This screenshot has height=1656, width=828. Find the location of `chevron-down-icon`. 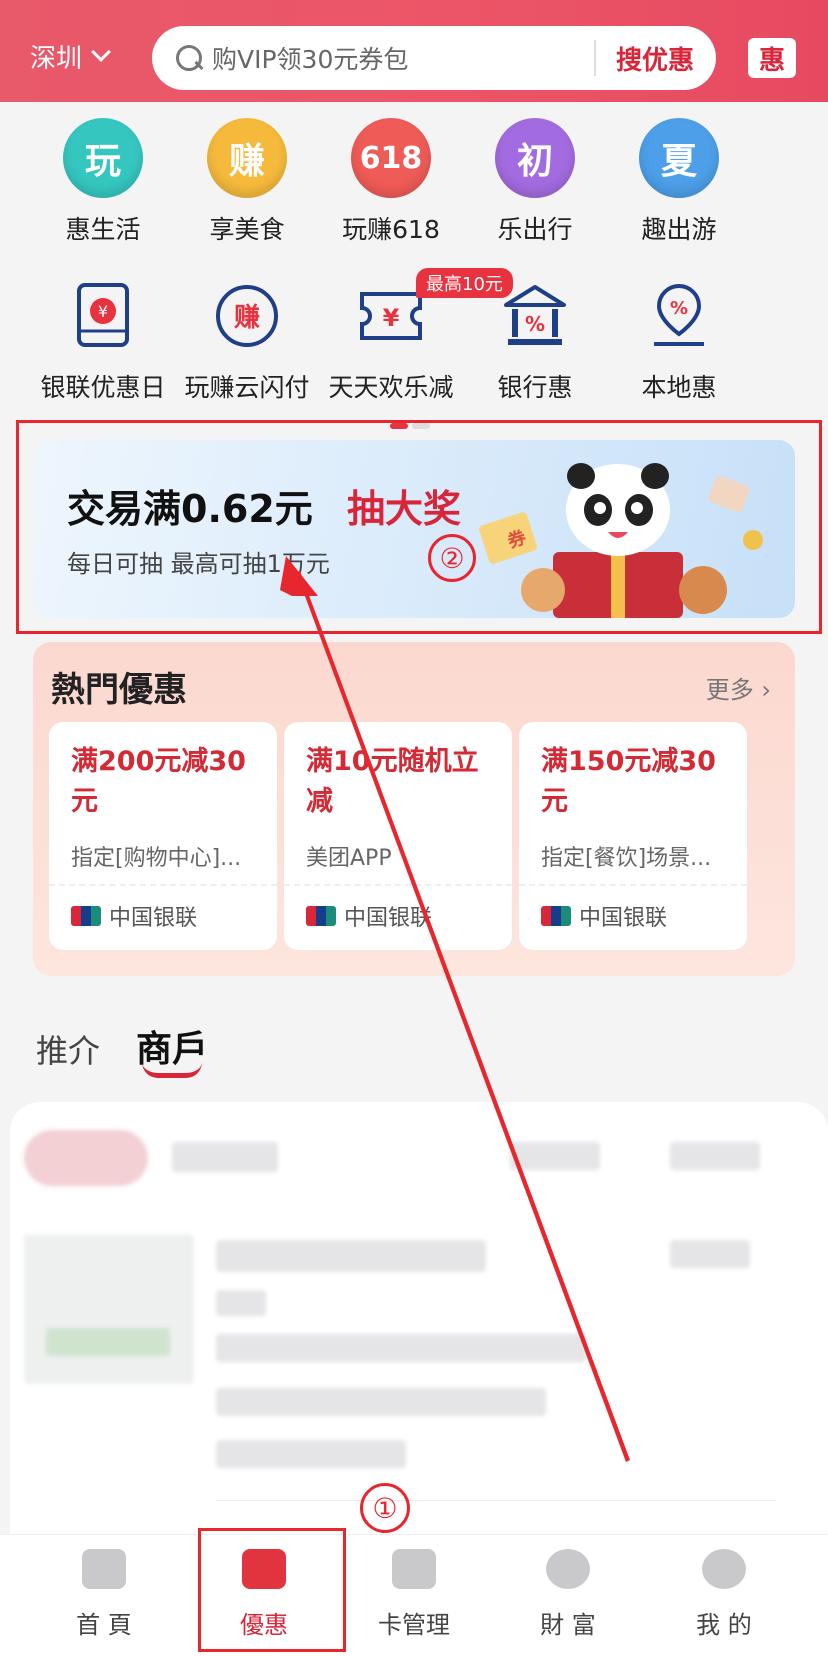

chevron-down-icon is located at coordinates (101, 51).